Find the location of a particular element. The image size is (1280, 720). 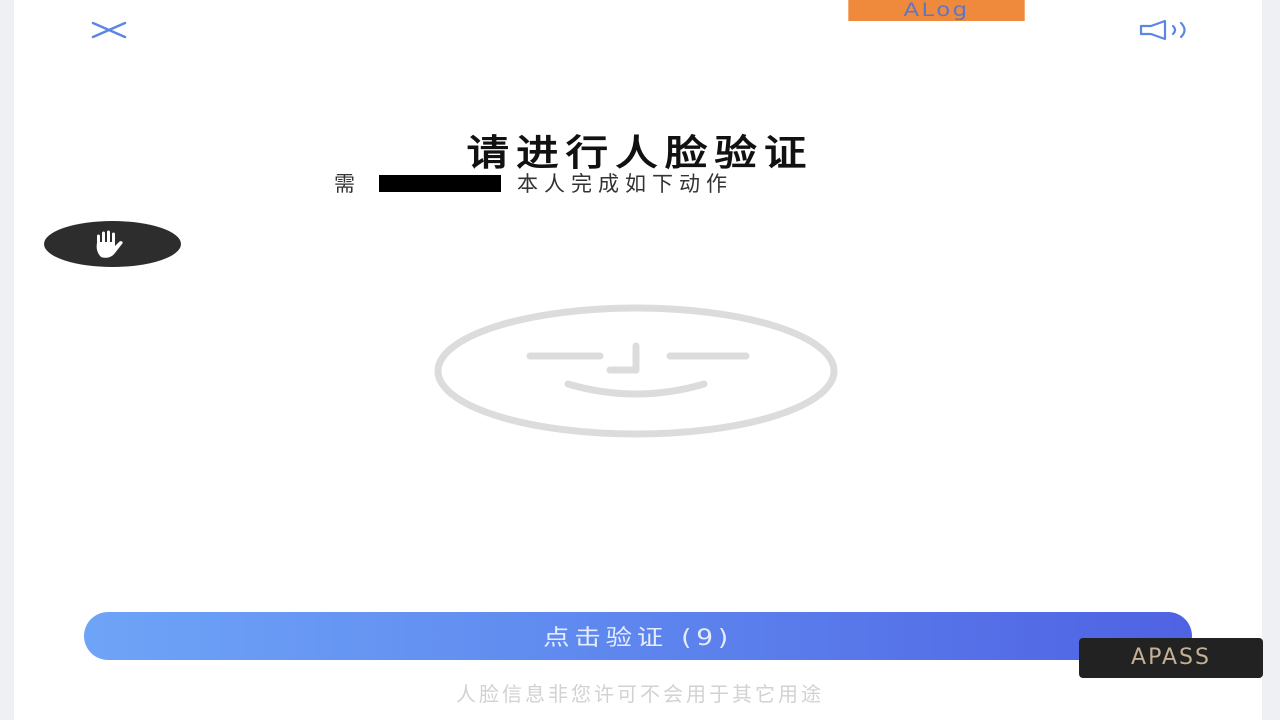

alog-debug-button: ALog is located at coordinates (936, 10).